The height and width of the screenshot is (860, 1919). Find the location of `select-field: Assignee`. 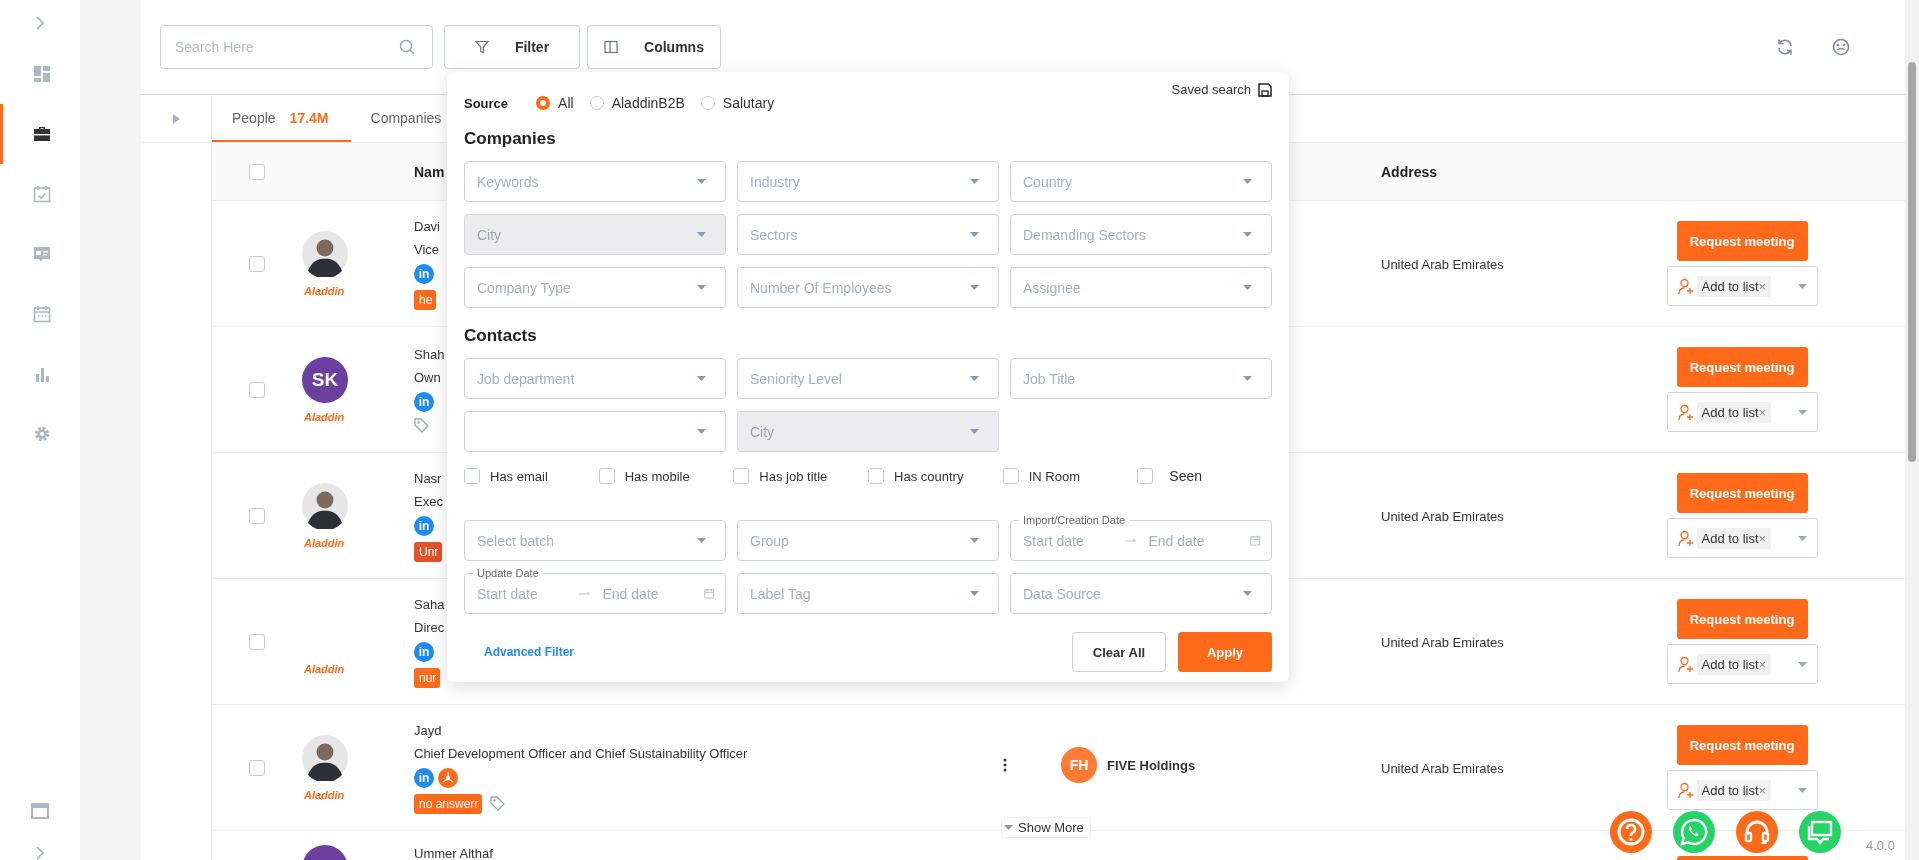

select-field: Assignee is located at coordinates (1141, 287).